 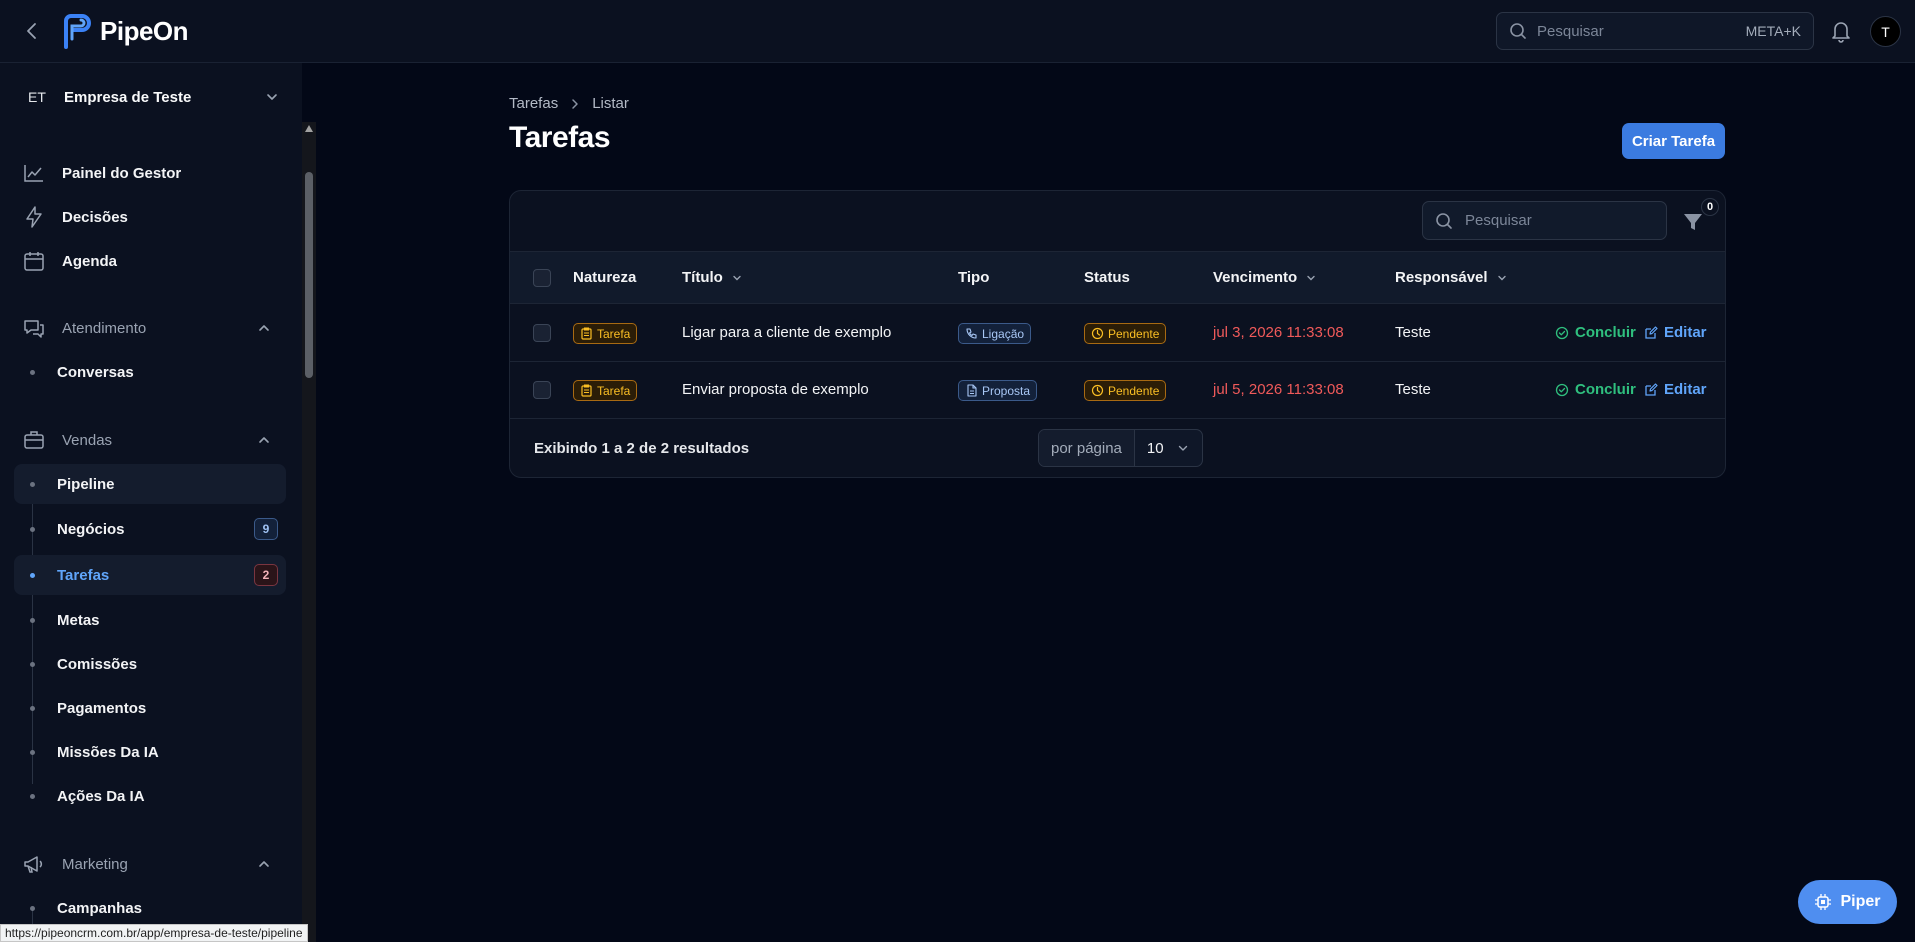 What do you see at coordinates (1673, 141) in the screenshot?
I see `create-task-button: Criar Tarefa` at bounding box center [1673, 141].